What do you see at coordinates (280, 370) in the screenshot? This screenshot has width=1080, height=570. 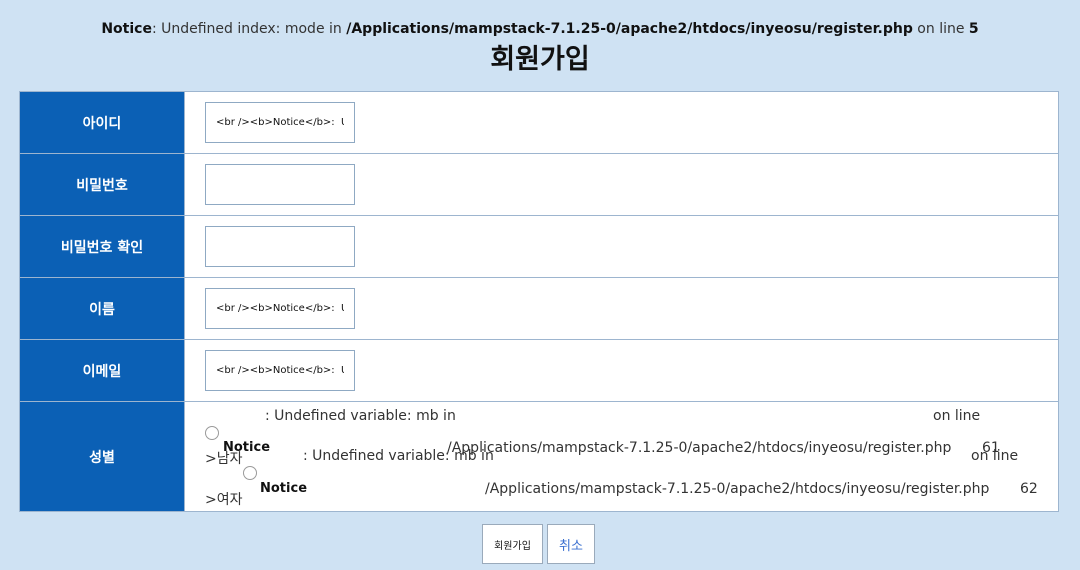 I see `email-input` at bounding box center [280, 370].